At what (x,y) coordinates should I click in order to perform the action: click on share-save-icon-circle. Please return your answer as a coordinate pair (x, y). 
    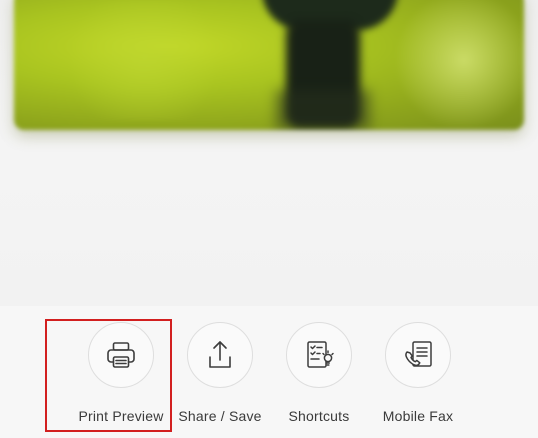
    Looking at the image, I should click on (220, 355).